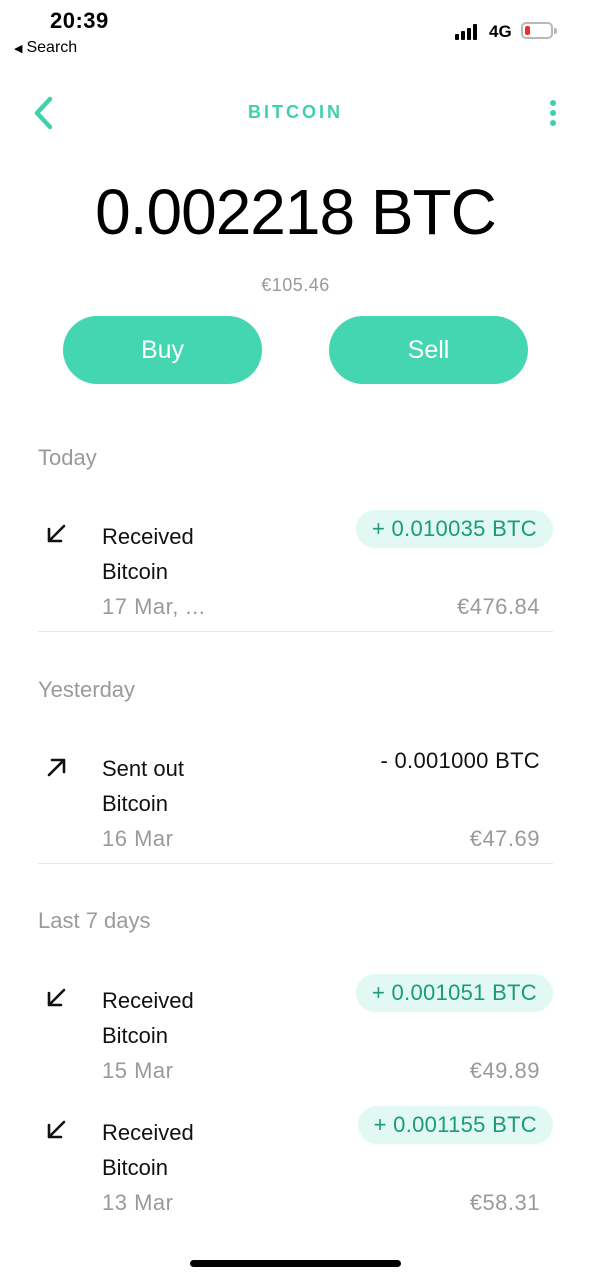 The height and width of the screenshot is (1280, 591). Describe the element at coordinates (428, 350) in the screenshot. I see `sell-button: Sell` at that location.